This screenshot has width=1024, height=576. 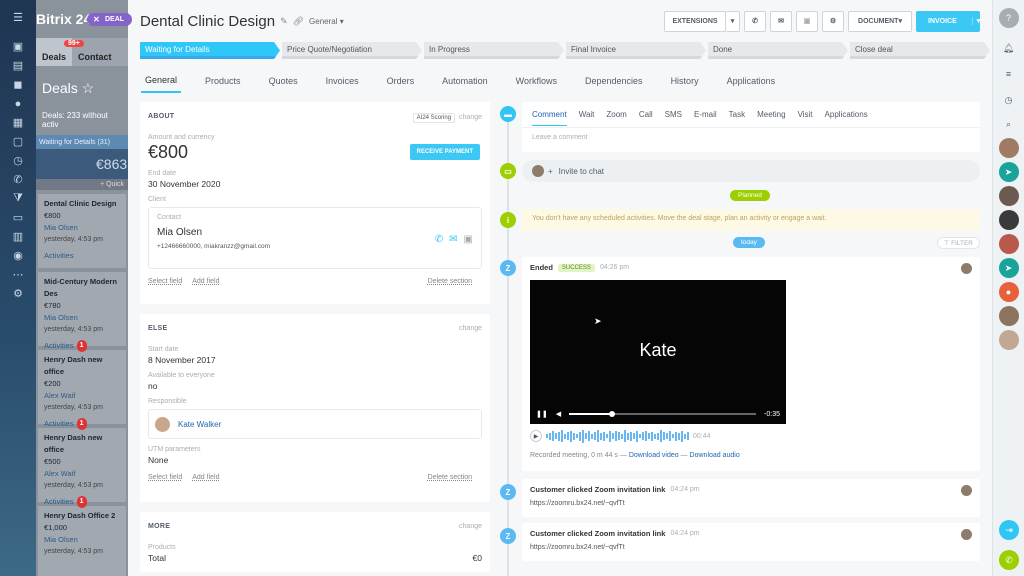 What do you see at coordinates (705, 114) in the screenshot?
I see `acttab-email: E-mail` at bounding box center [705, 114].